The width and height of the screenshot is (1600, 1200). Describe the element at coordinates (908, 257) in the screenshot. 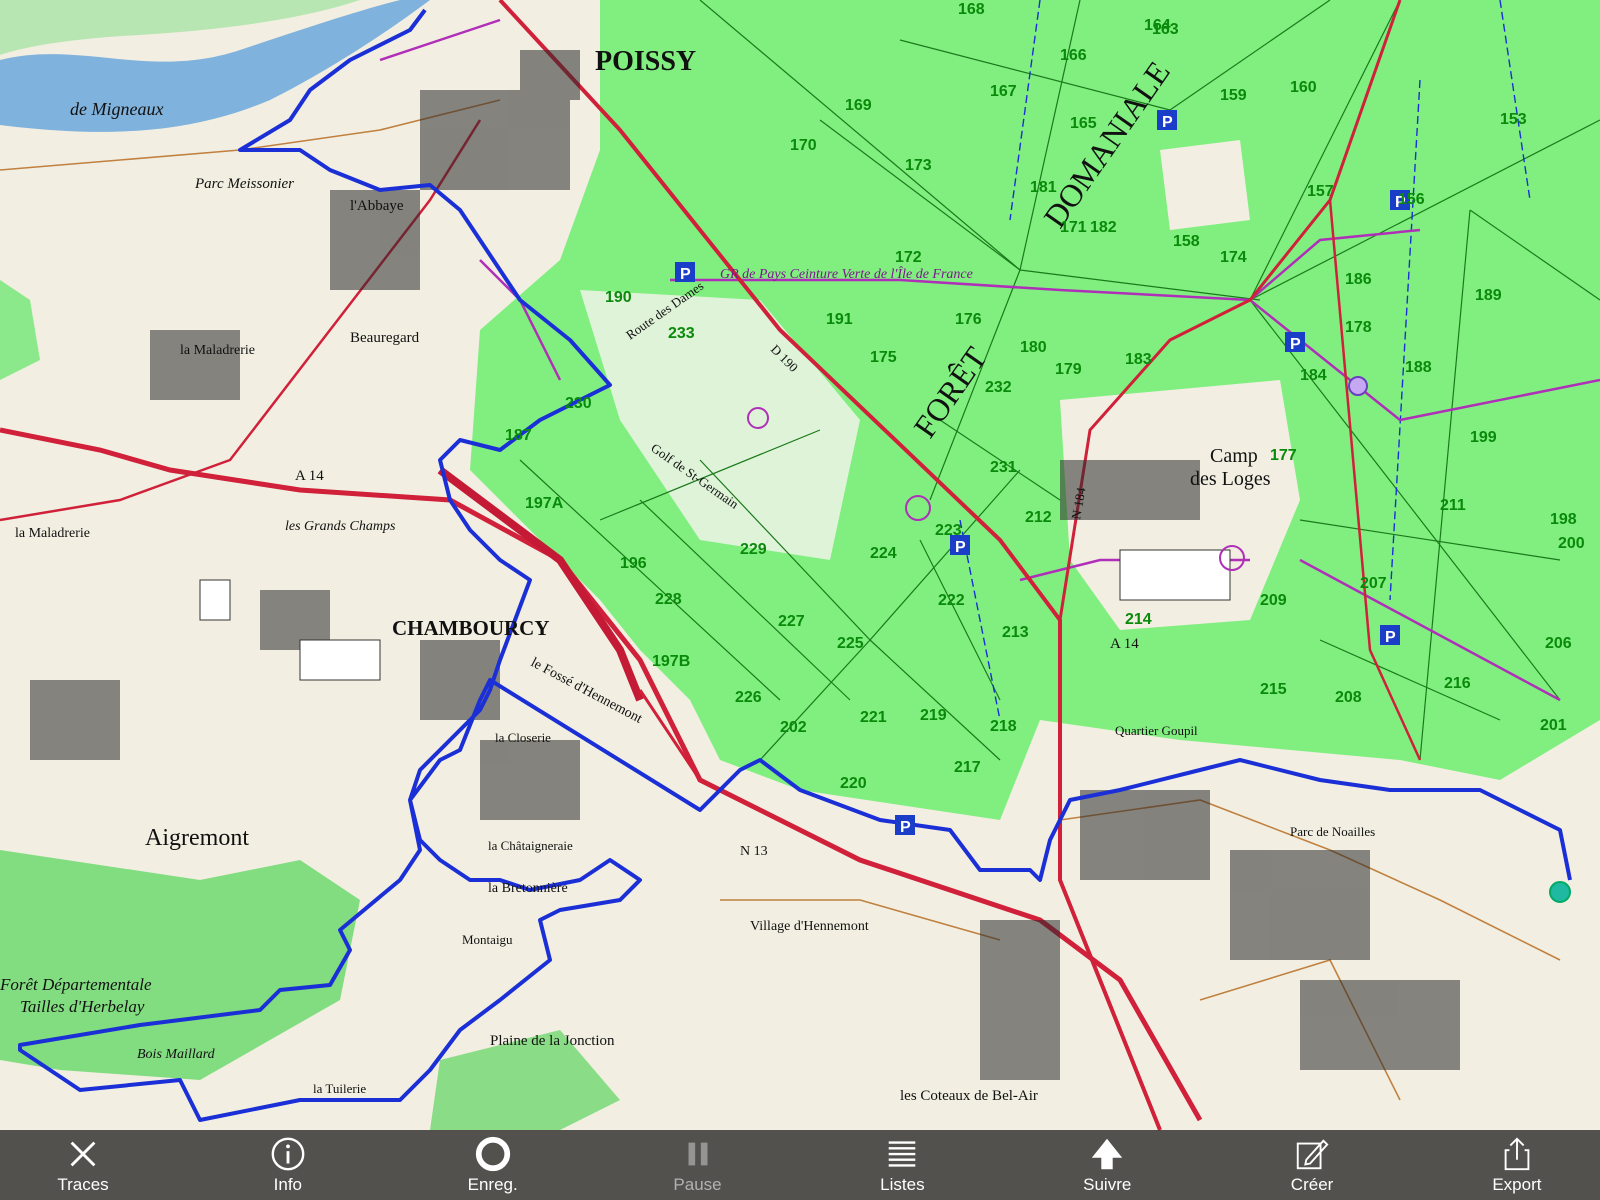

I see `forest-parcel-172: 172` at that location.